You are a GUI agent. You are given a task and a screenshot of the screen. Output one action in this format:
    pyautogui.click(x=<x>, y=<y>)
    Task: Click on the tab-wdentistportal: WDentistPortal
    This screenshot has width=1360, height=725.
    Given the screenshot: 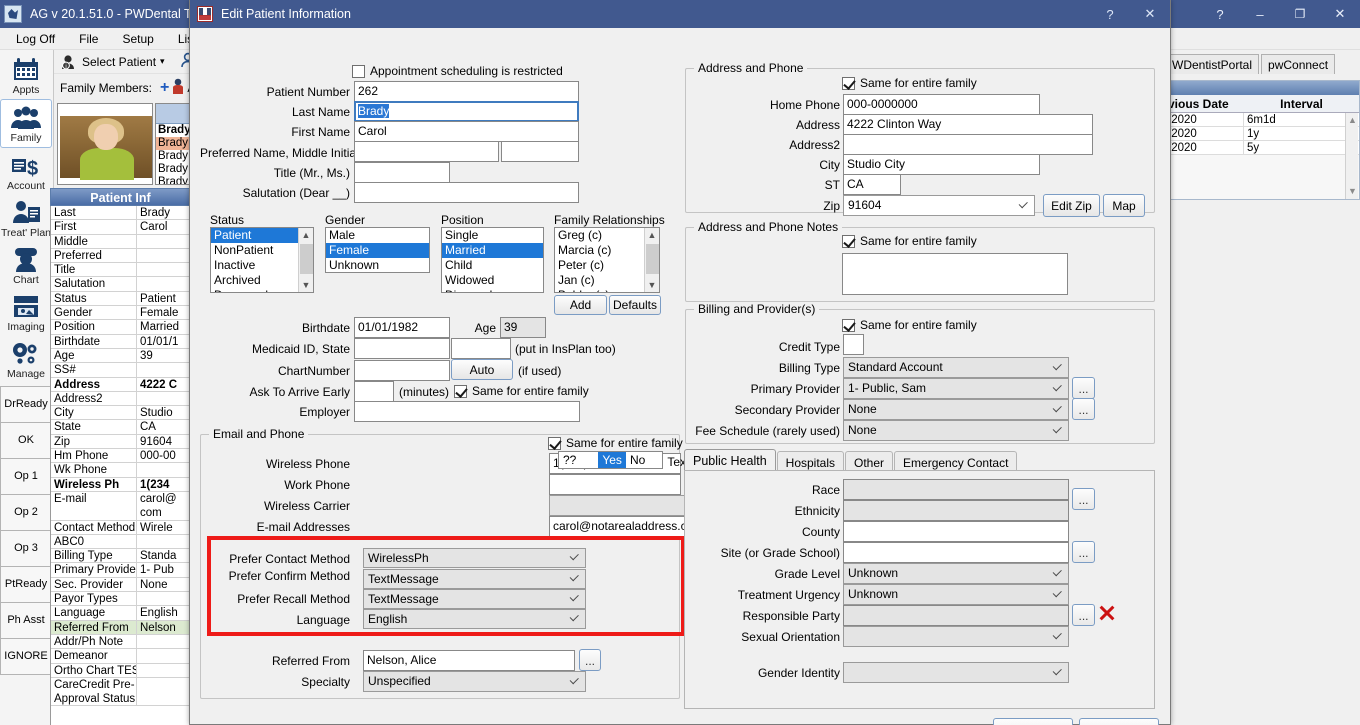 What is the action you would take?
    pyautogui.click(x=1212, y=64)
    